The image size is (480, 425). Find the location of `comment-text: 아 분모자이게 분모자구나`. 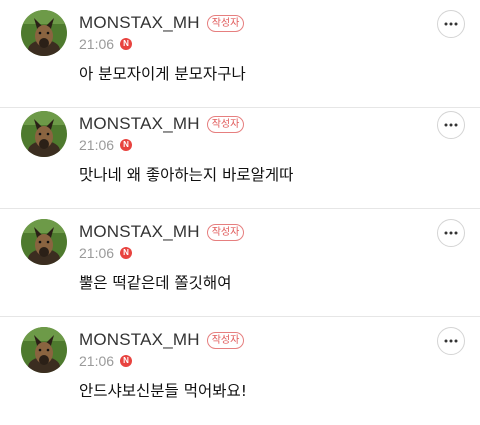

comment-text: 아 분모자이게 분모자구나 is located at coordinates (162, 74).